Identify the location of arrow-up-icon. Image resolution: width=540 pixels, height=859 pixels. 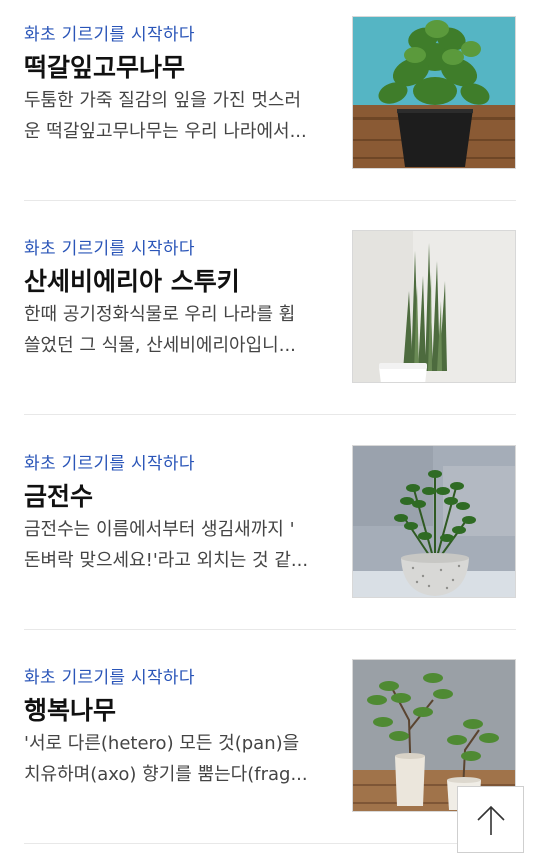
(490, 820).